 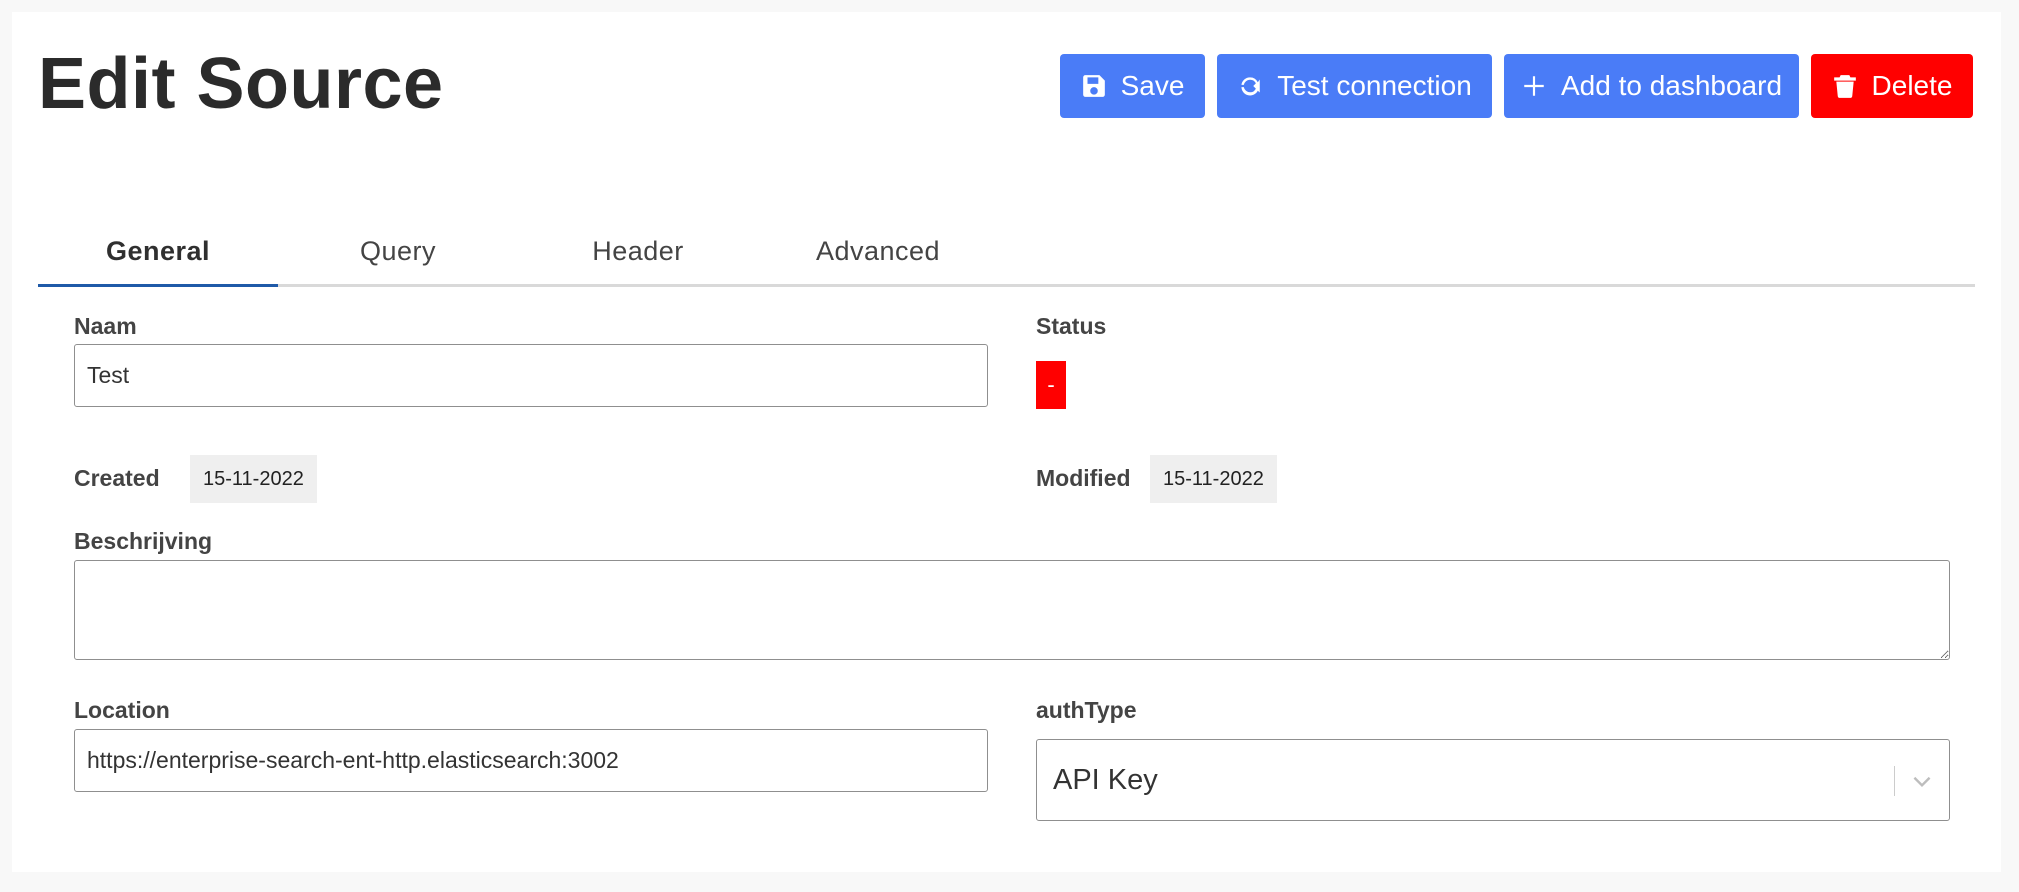 I want to click on status-label: Status, so click(x=1071, y=326).